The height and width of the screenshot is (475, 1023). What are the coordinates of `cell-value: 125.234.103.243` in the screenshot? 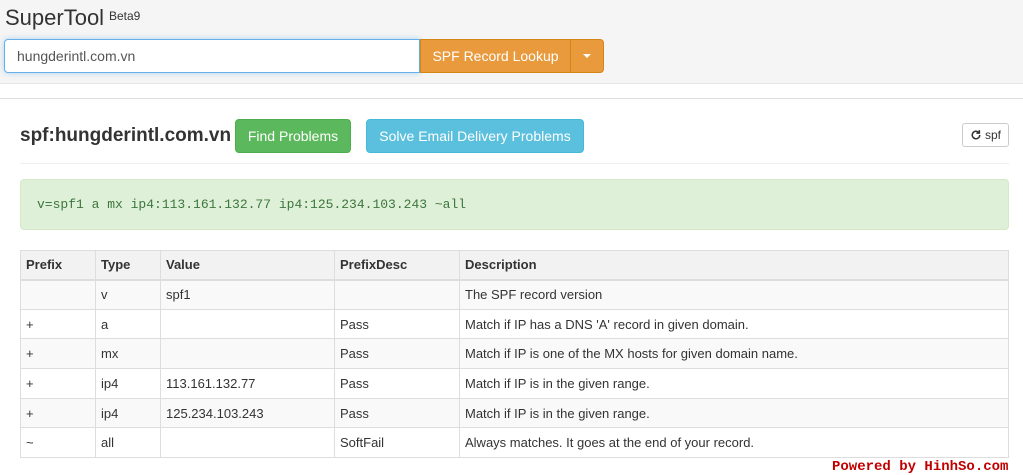 It's located at (247, 413).